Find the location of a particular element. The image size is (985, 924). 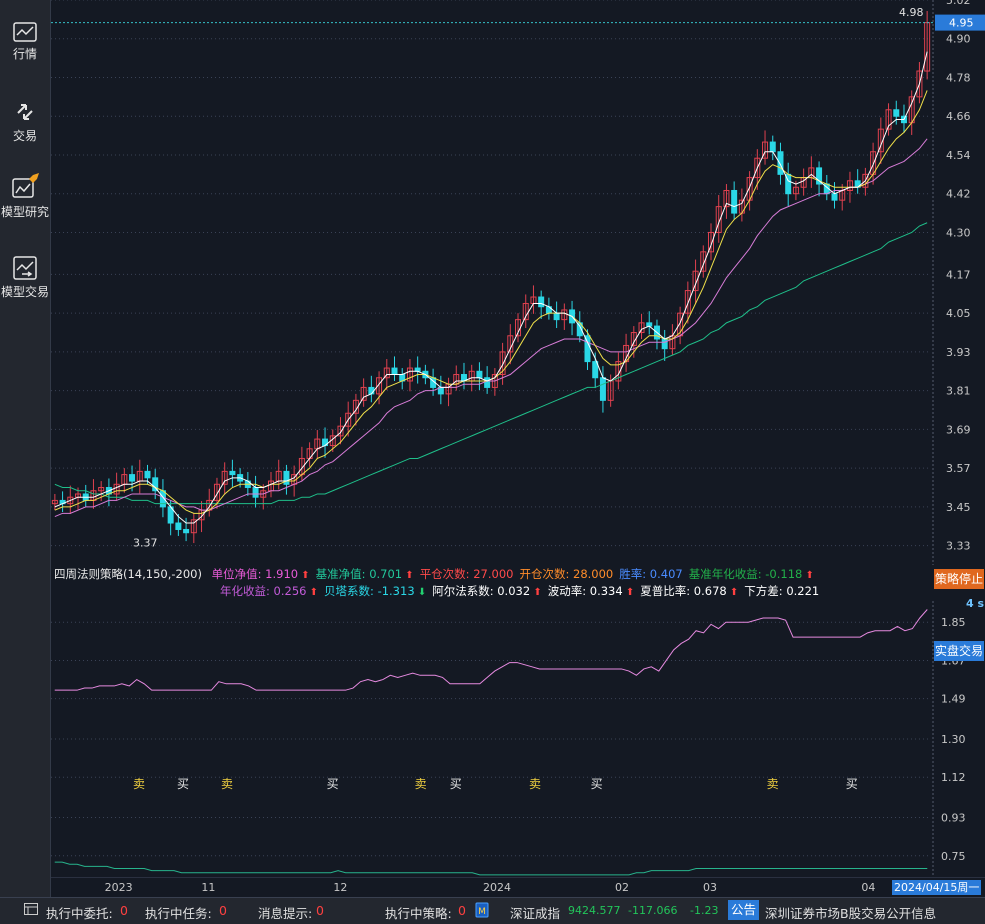

price-tick-label: 4.54 is located at coordinates (958, 155).